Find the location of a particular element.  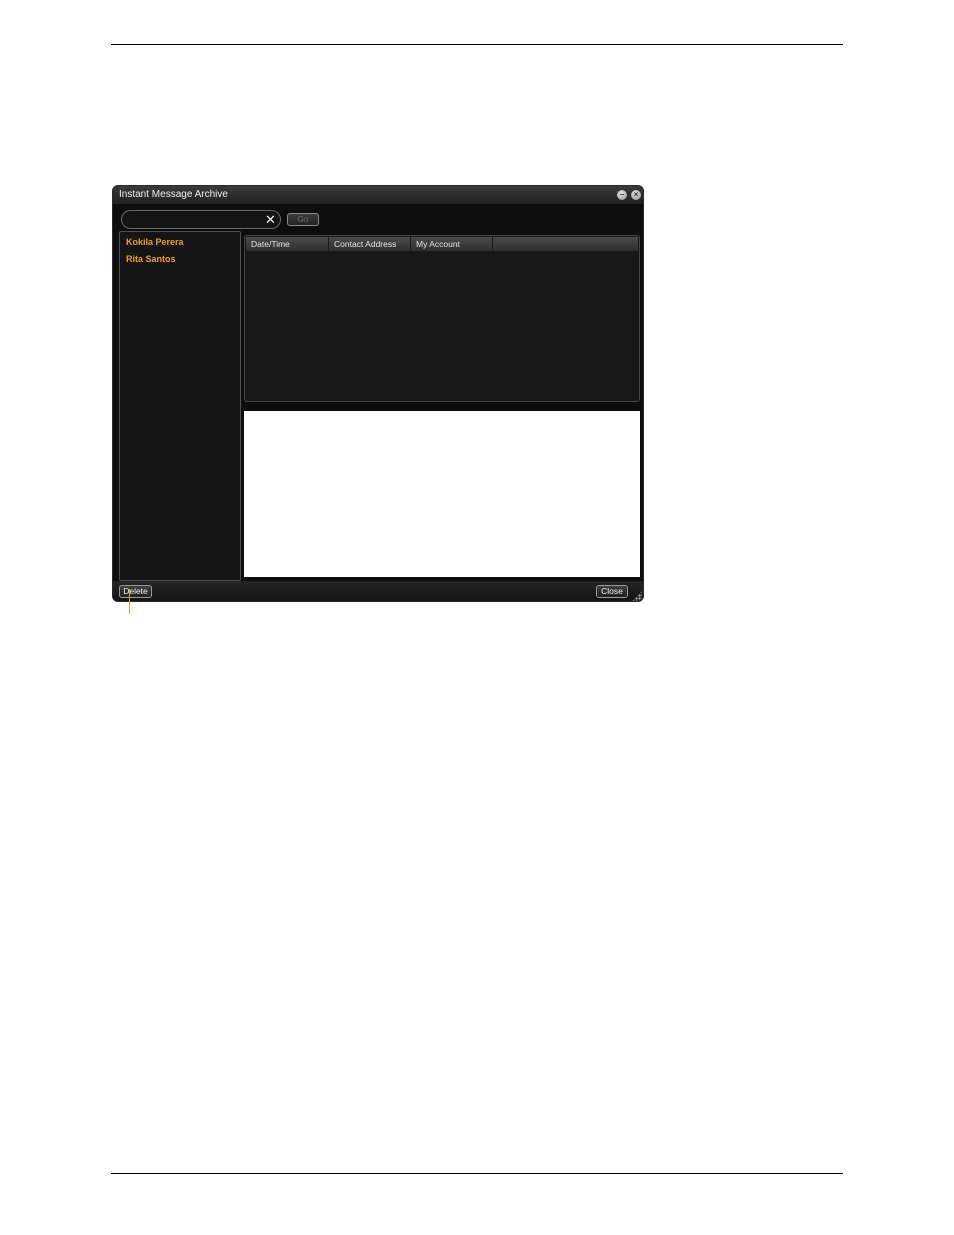

window-title: Instant Message Archive is located at coordinates (173, 194).